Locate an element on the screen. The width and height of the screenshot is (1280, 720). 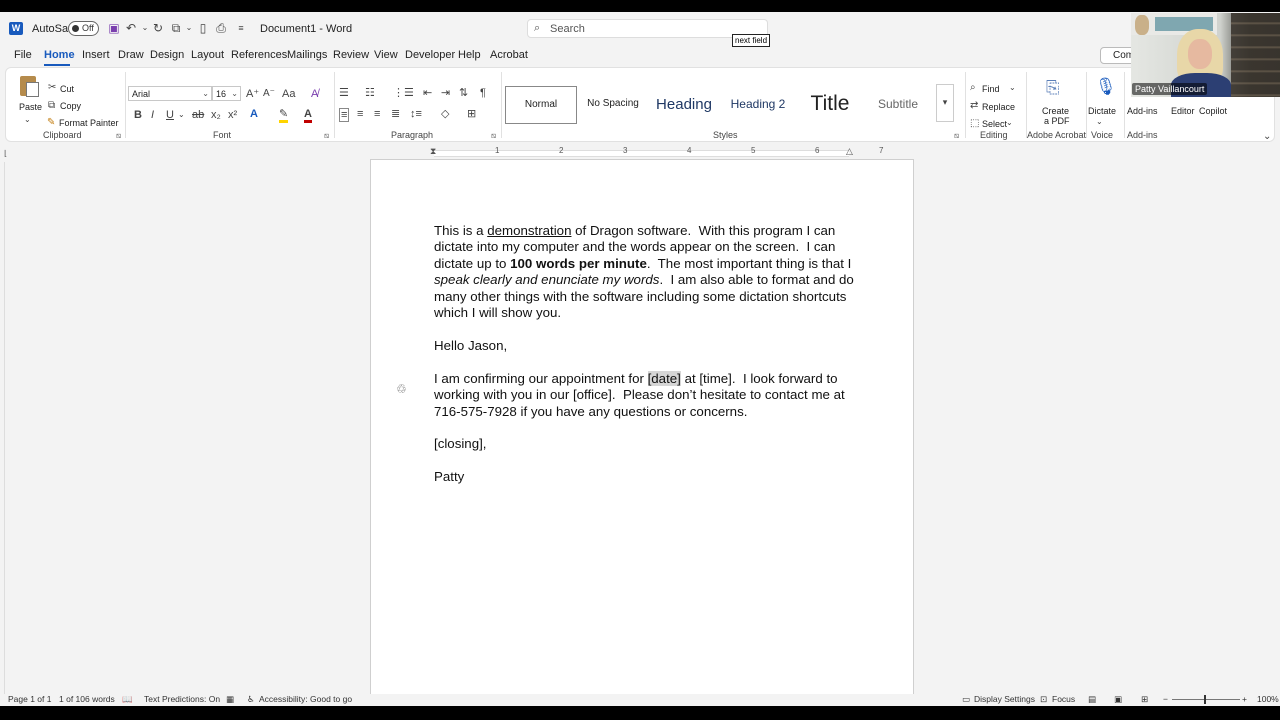
tab-insert: Insert is located at coordinates (96, 55).